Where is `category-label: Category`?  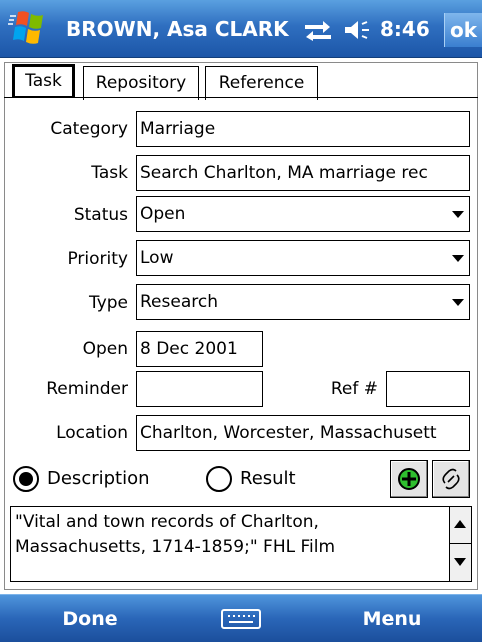 category-label: Category is located at coordinates (89, 129).